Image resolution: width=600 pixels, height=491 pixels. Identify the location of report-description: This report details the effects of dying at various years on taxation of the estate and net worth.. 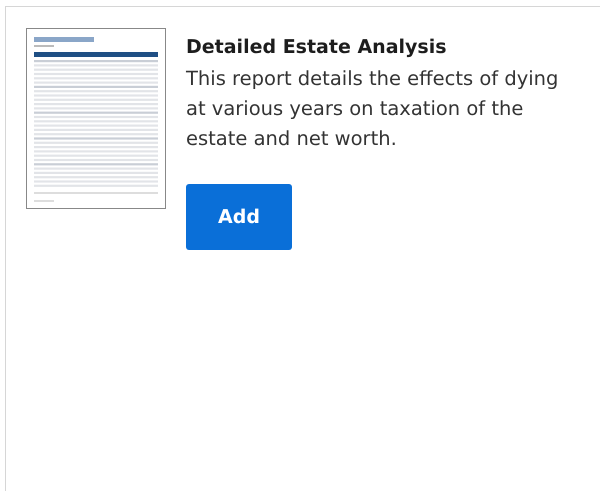
(373, 109).